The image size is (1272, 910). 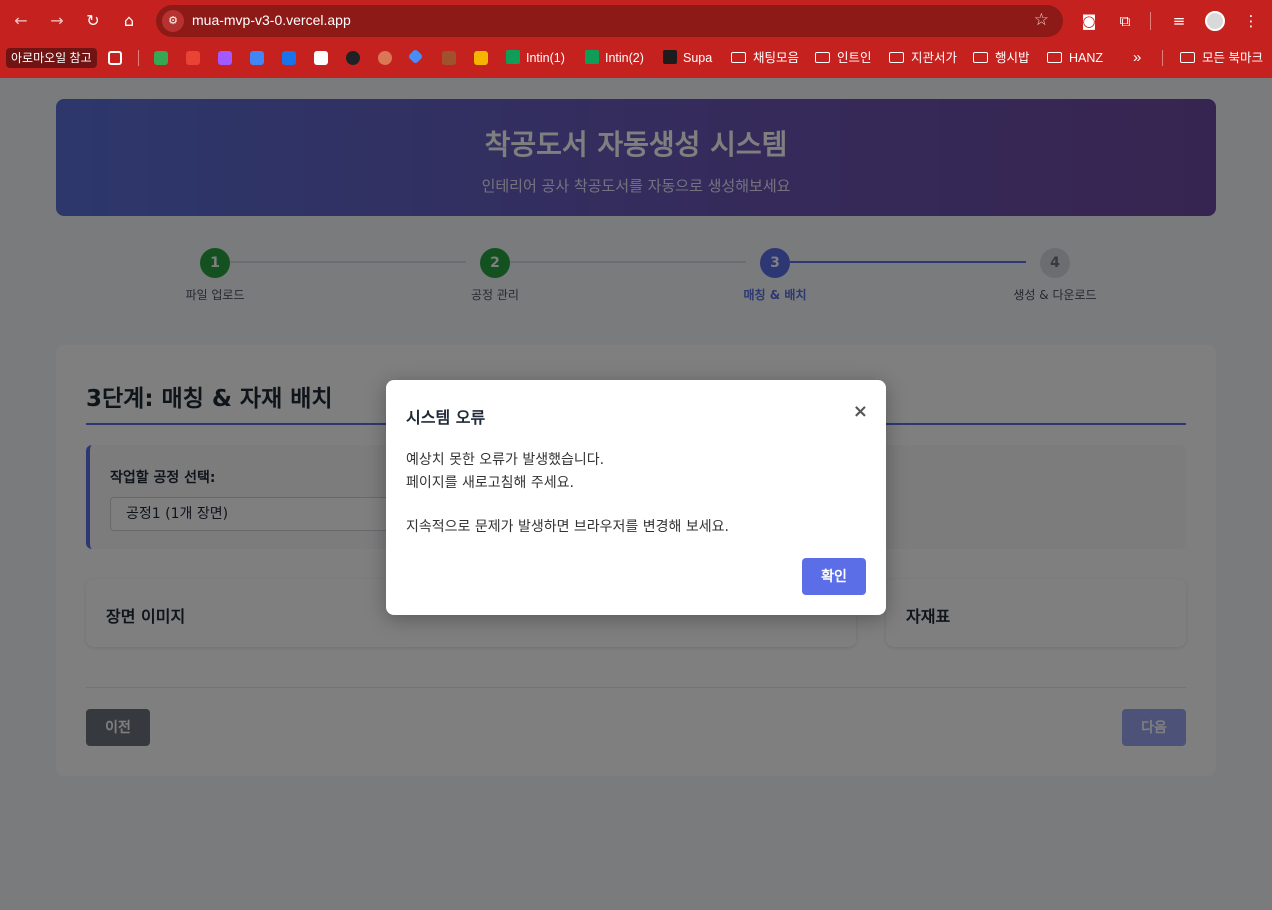 What do you see at coordinates (57, 21) in the screenshot?
I see `forward-arrow-icon: →` at bounding box center [57, 21].